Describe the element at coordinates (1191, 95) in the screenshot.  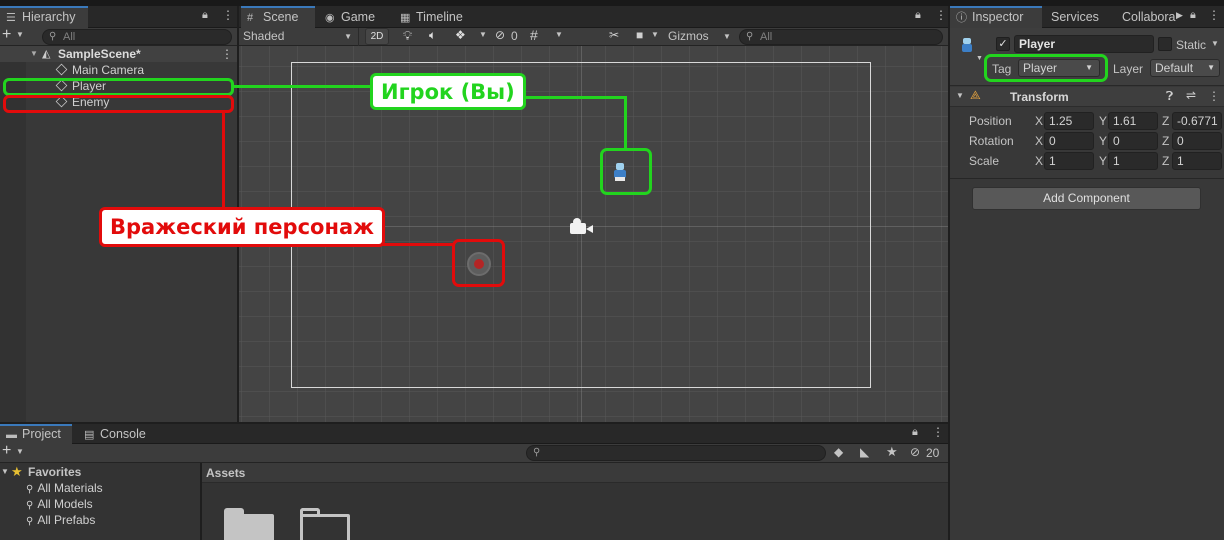
I see `sliders-icon: ⇌` at that location.